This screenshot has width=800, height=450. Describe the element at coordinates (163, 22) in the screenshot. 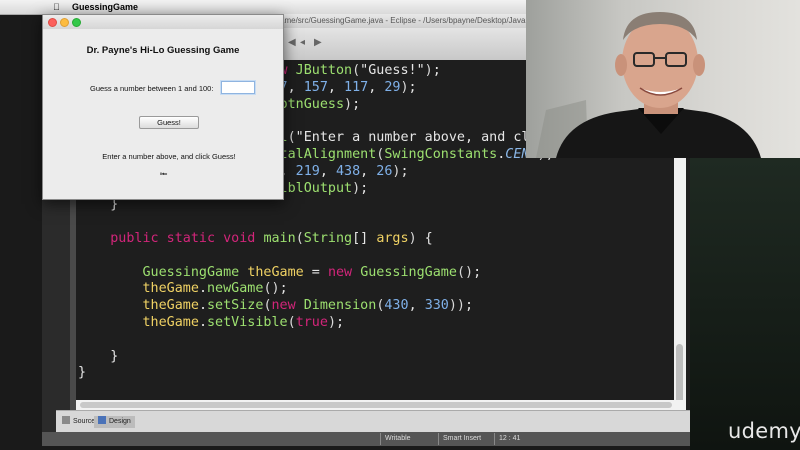

I see `swing-titlebar` at that location.